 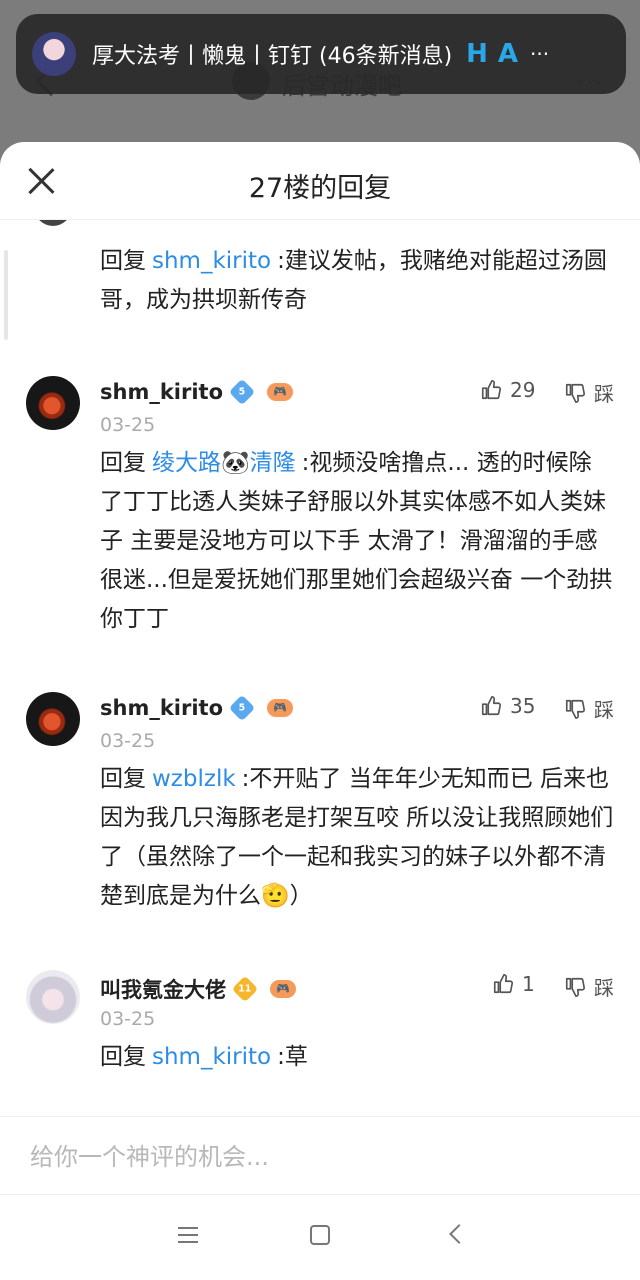 I want to click on like-count: 29, so click(x=523, y=390).